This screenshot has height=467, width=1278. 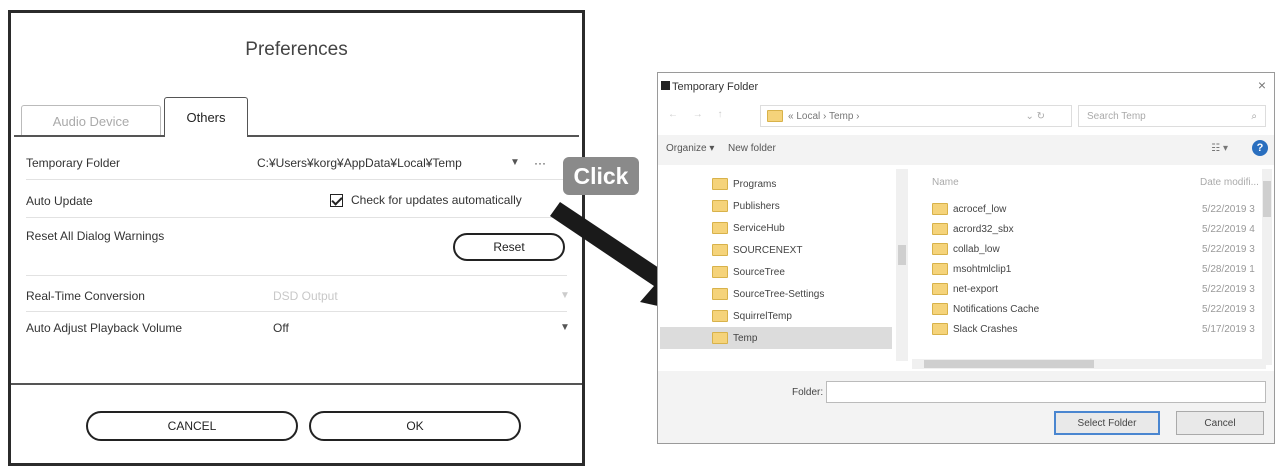 What do you see at coordinates (192, 426) in the screenshot?
I see `cancel-button: CANCEL` at bounding box center [192, 426].